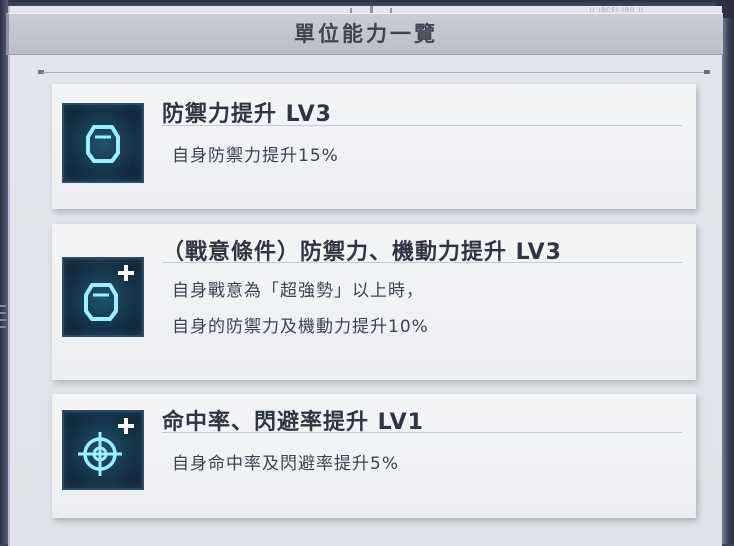 The image size is (734, 546). I want to click on shield-plus-icon, so click(103, 297).